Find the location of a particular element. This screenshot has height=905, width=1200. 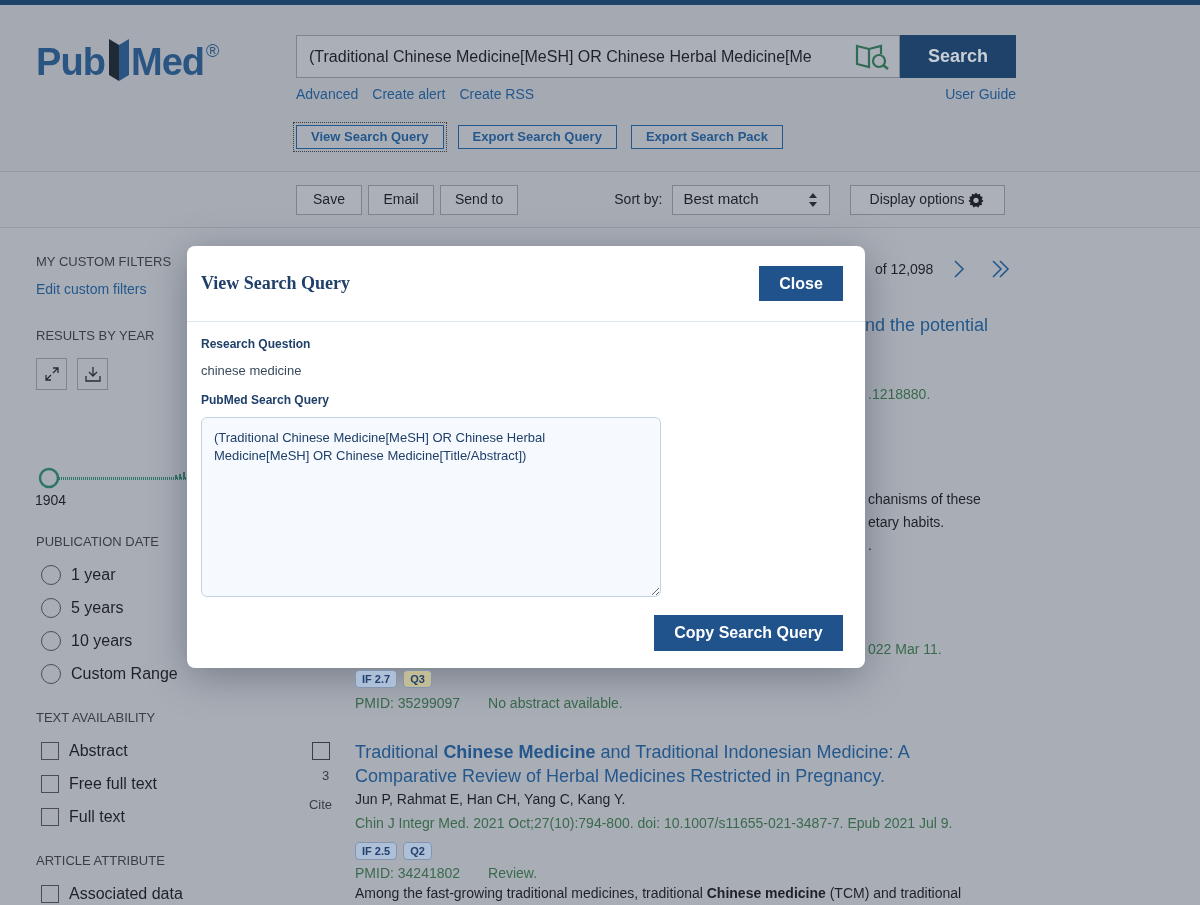

edit-custom-filters-link: Edit custom filters is located at coordinates (91, 289).